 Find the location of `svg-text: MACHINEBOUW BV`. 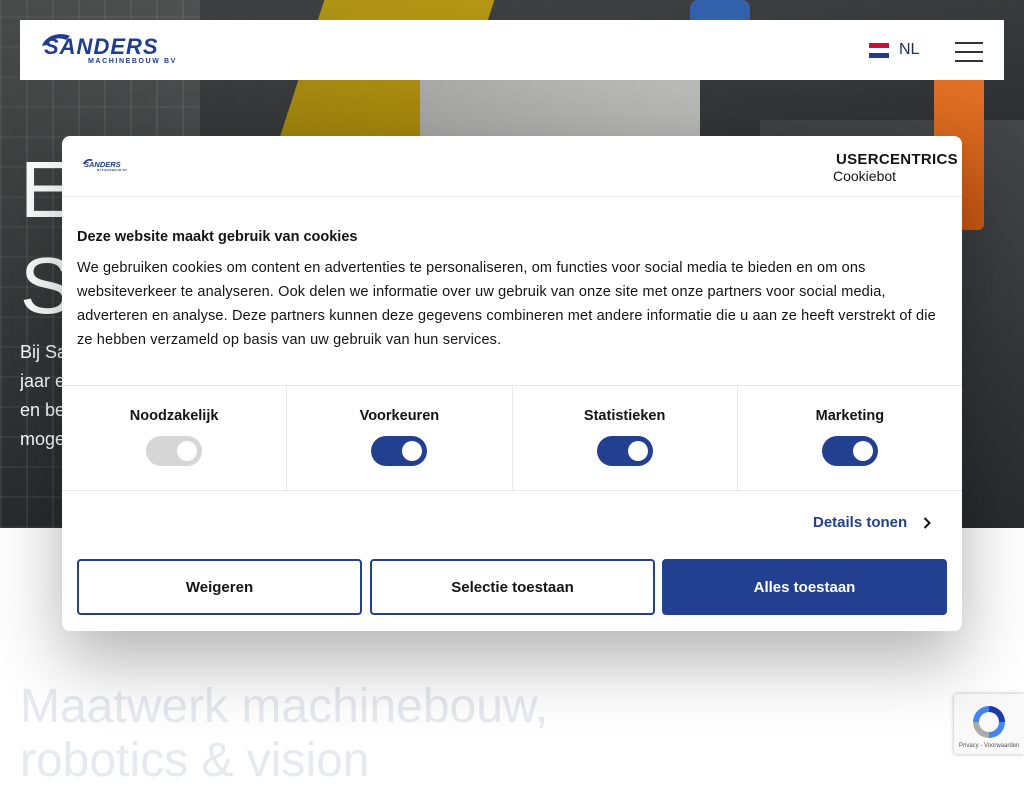

svg-text: MACHINEBOUW BV is located at coordinates (112, 170).